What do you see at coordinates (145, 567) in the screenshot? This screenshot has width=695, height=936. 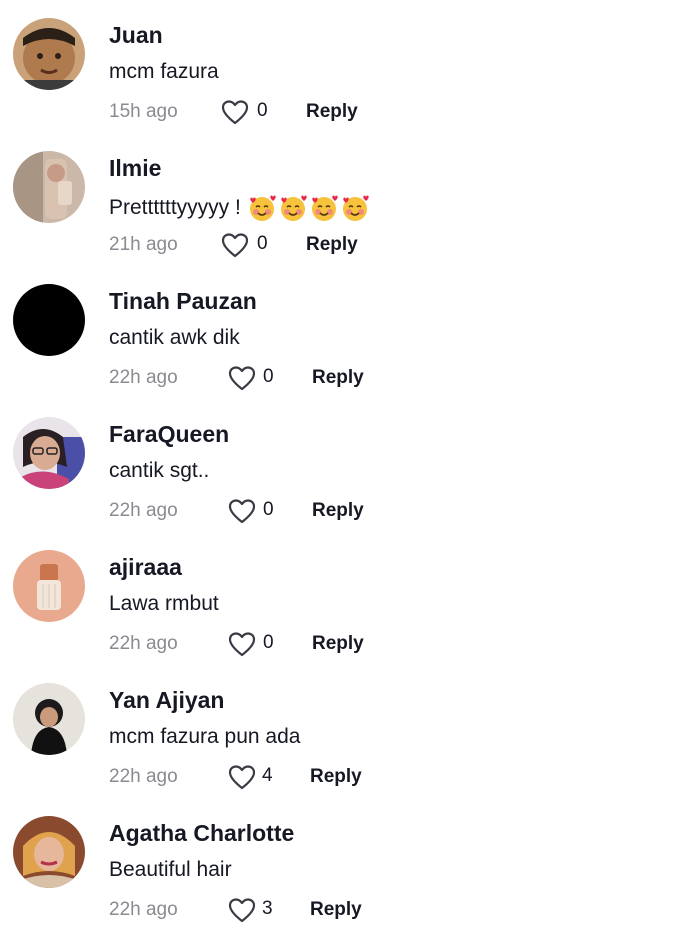 I see `comment-username: ajiraaa` at bounding box center [145, 567].